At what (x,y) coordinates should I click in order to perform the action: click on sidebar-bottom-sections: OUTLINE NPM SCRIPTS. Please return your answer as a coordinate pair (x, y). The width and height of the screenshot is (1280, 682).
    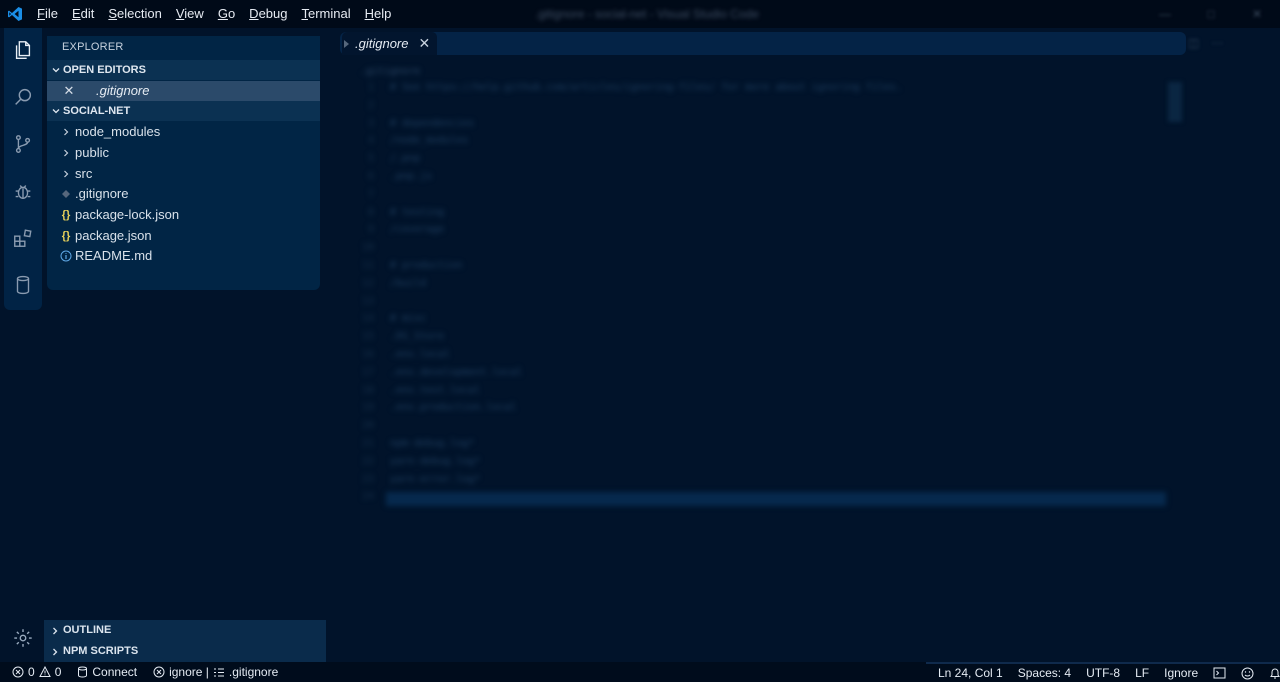
    Looking at the image, I should click on (185, 641).